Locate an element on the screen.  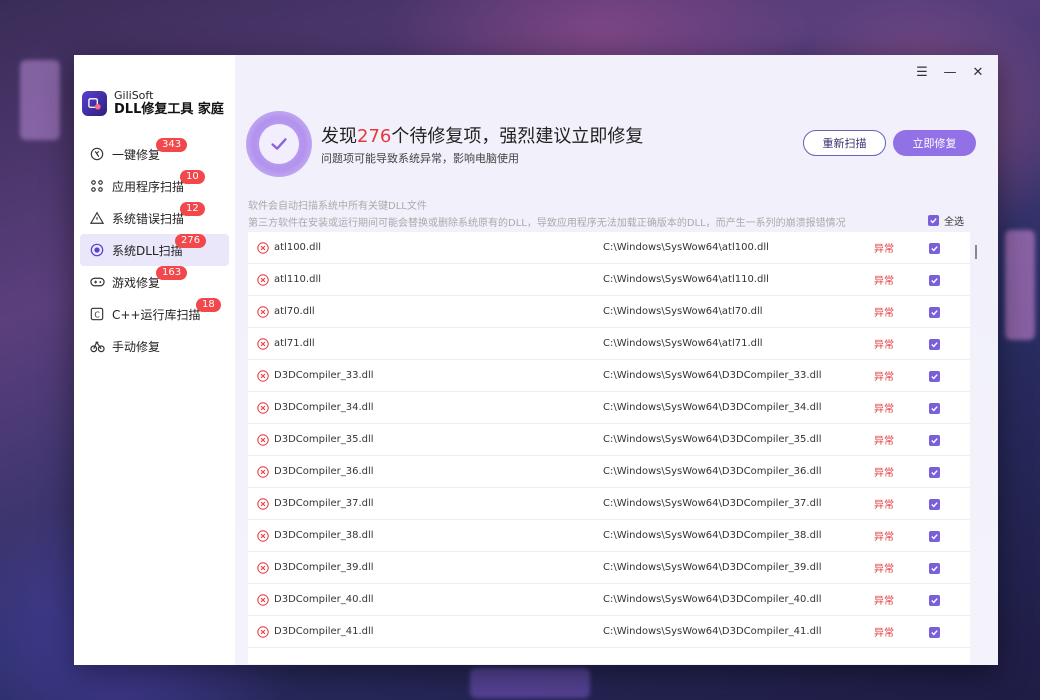
table-scrollbar is located at coordinates (976, 252).